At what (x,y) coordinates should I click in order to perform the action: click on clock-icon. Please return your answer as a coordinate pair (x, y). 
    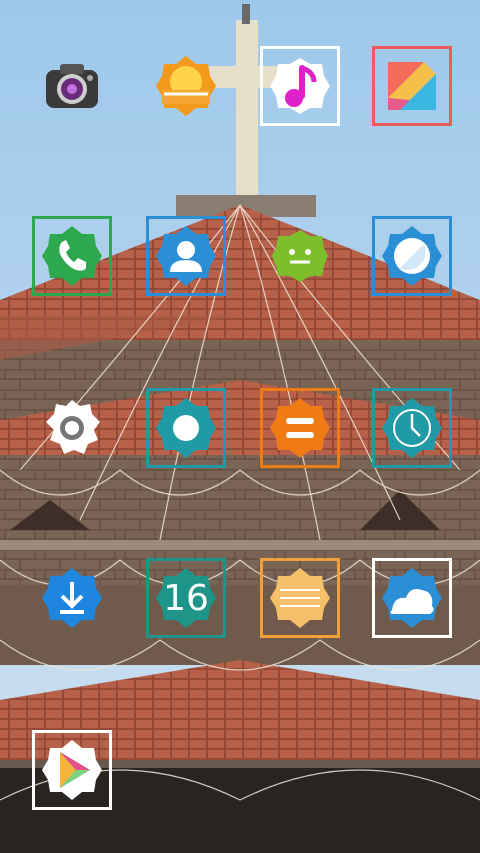
    Looking at the image, I should click on (412, 428).